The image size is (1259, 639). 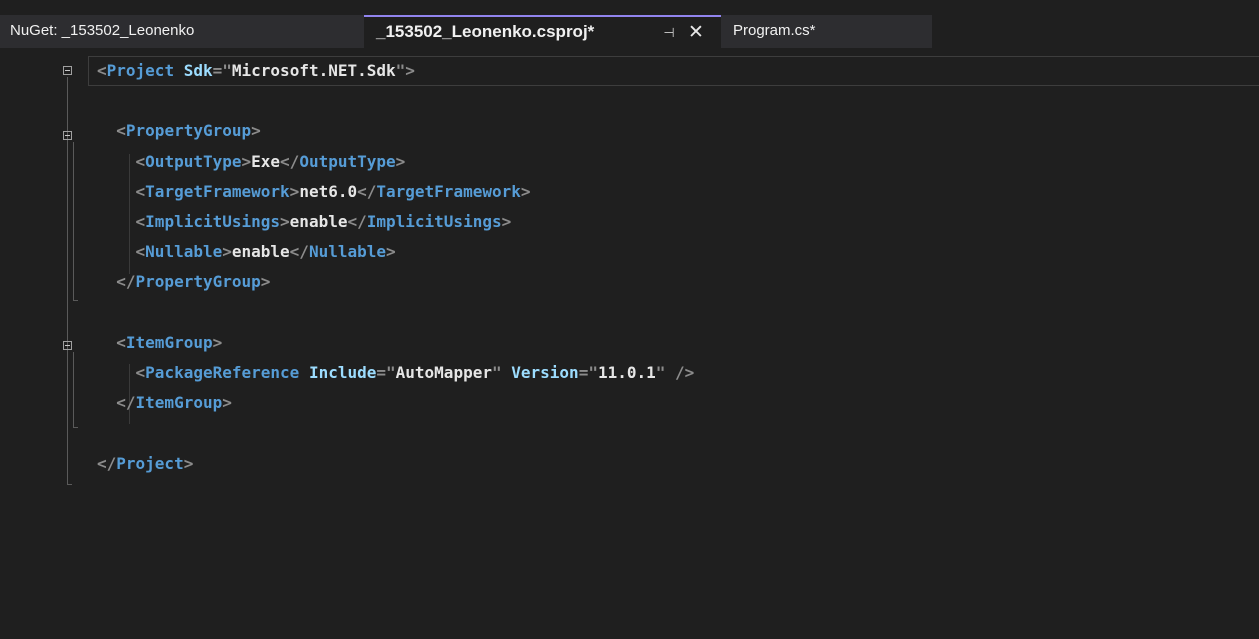 I want to click on code-line: <PropertyGroup>, so click(x=179, y=131).